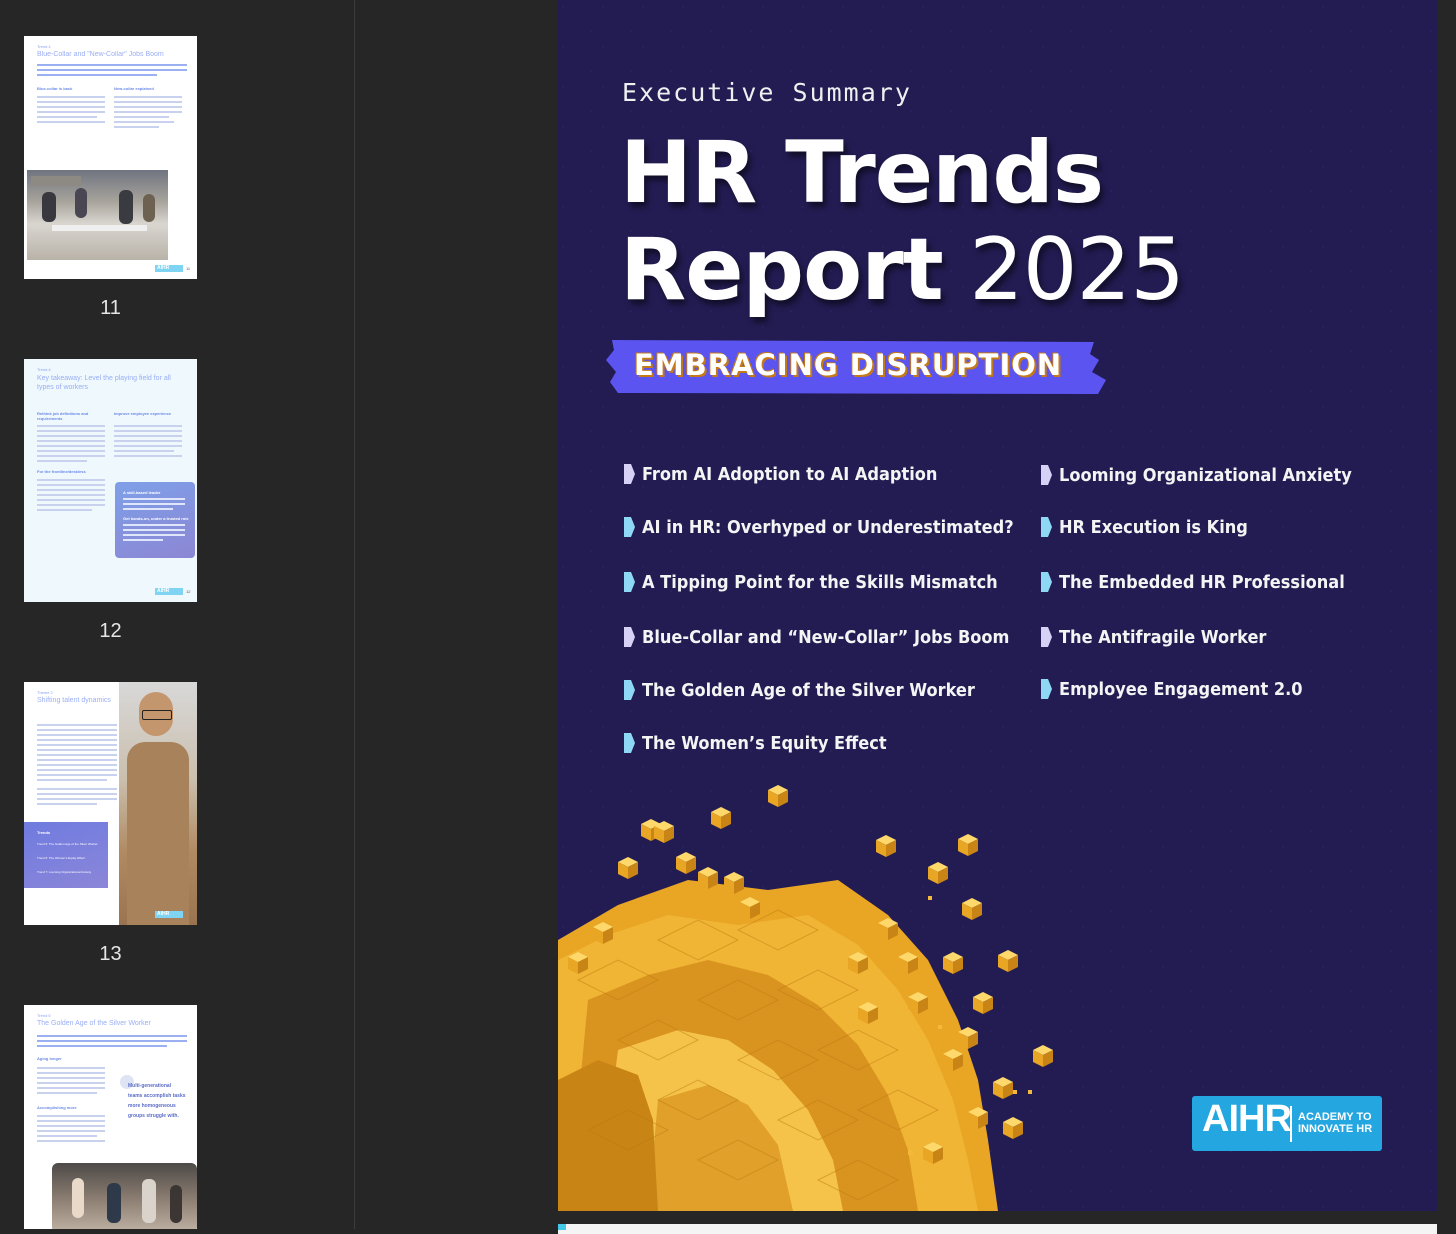  What do you see at coordinates (188, 268) in the screenshot?
I see `thumb-page-label: 11` at bounding box center [188, 268].